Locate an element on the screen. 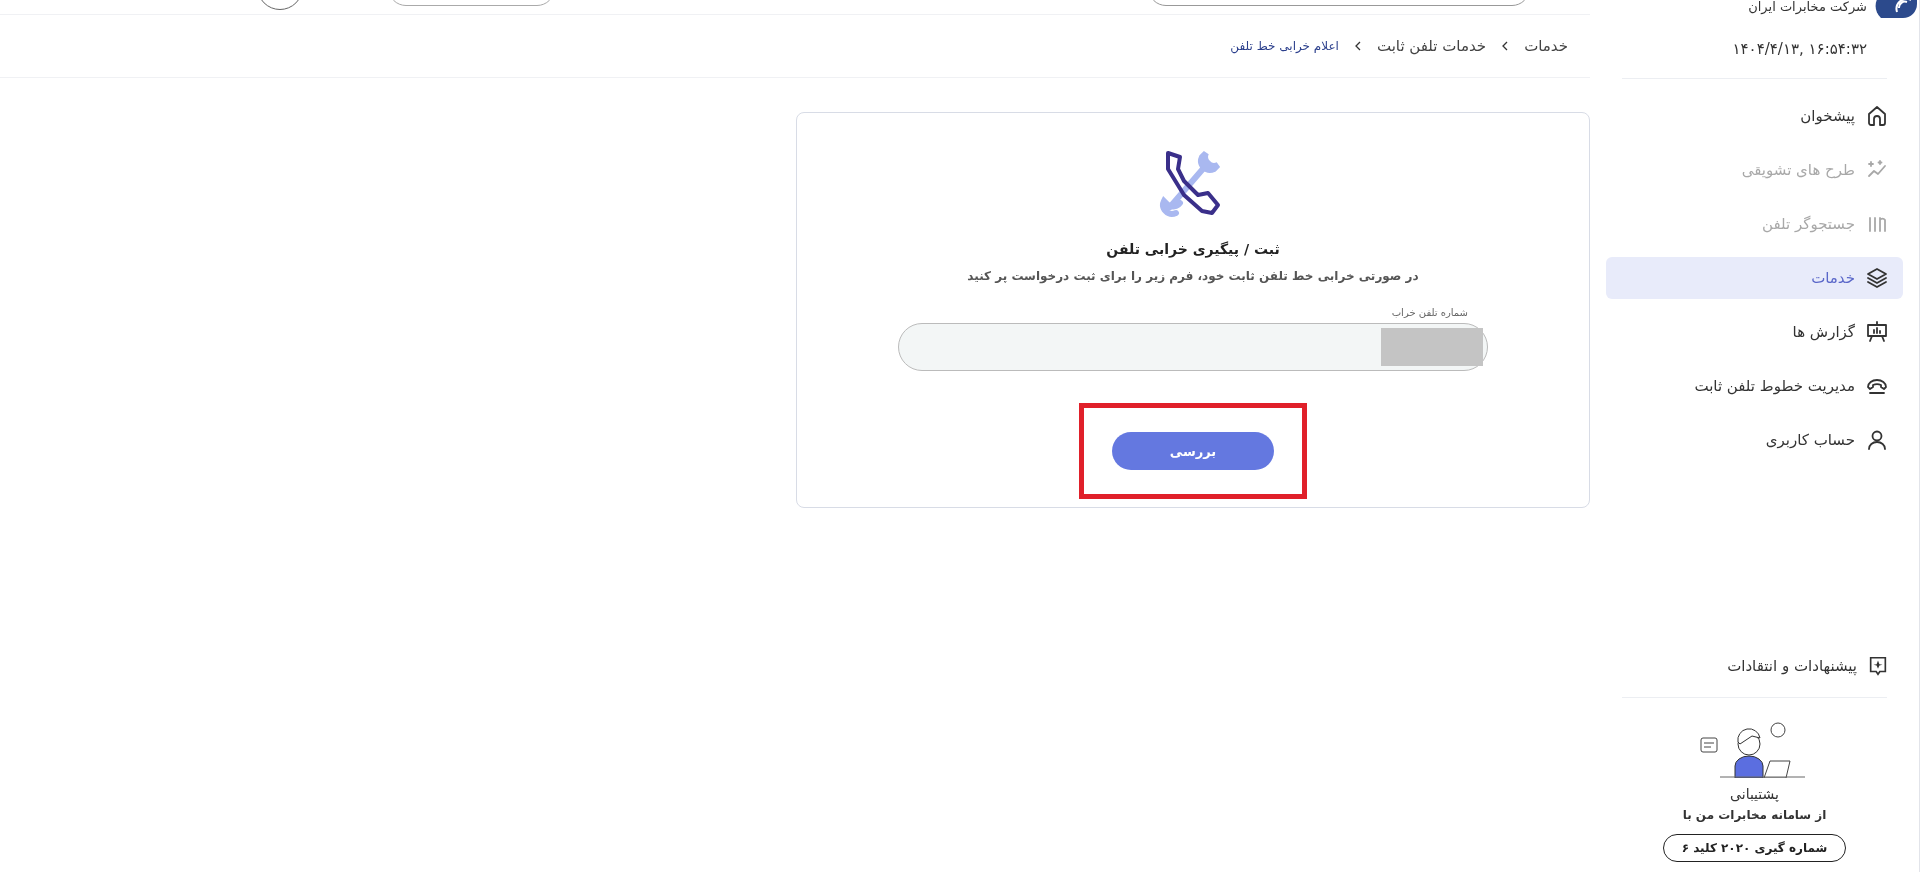 This screenshot has height=872, width=1920. card-title: ثبت / پیگیری خرابی تلفن is located at coordinates (1193, 249).